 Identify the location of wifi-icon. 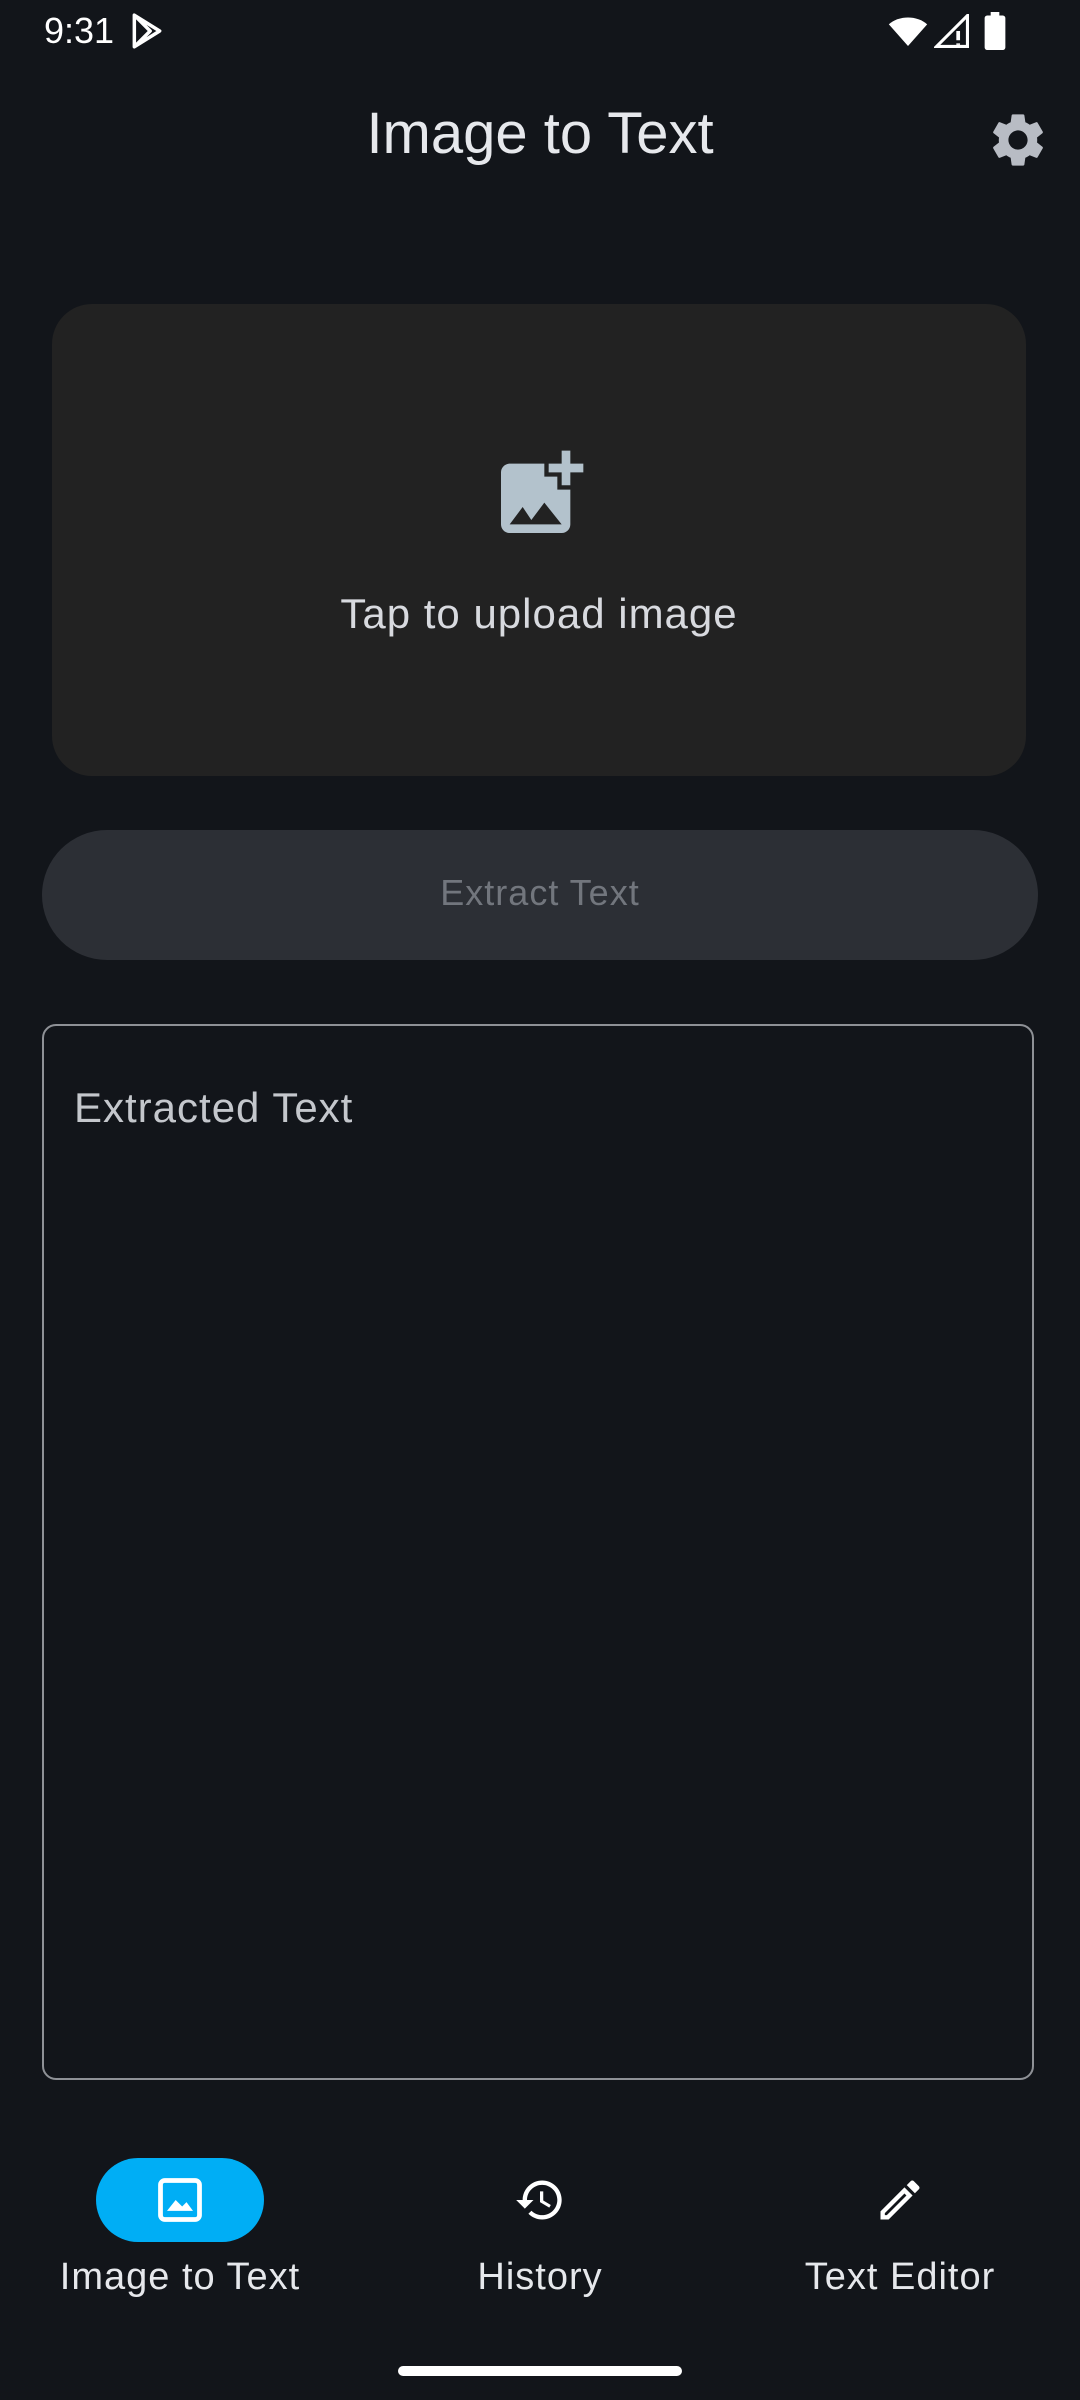
(908, 31).